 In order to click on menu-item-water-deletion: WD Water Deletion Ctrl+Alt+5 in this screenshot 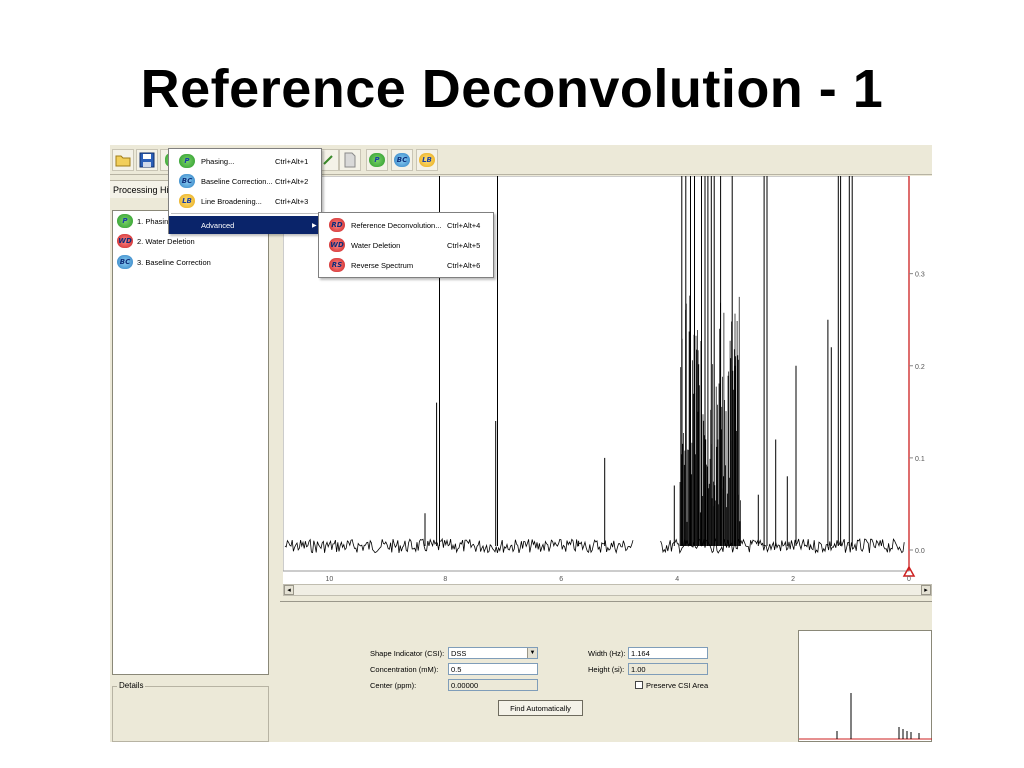, I will do `click(406, 245)`.